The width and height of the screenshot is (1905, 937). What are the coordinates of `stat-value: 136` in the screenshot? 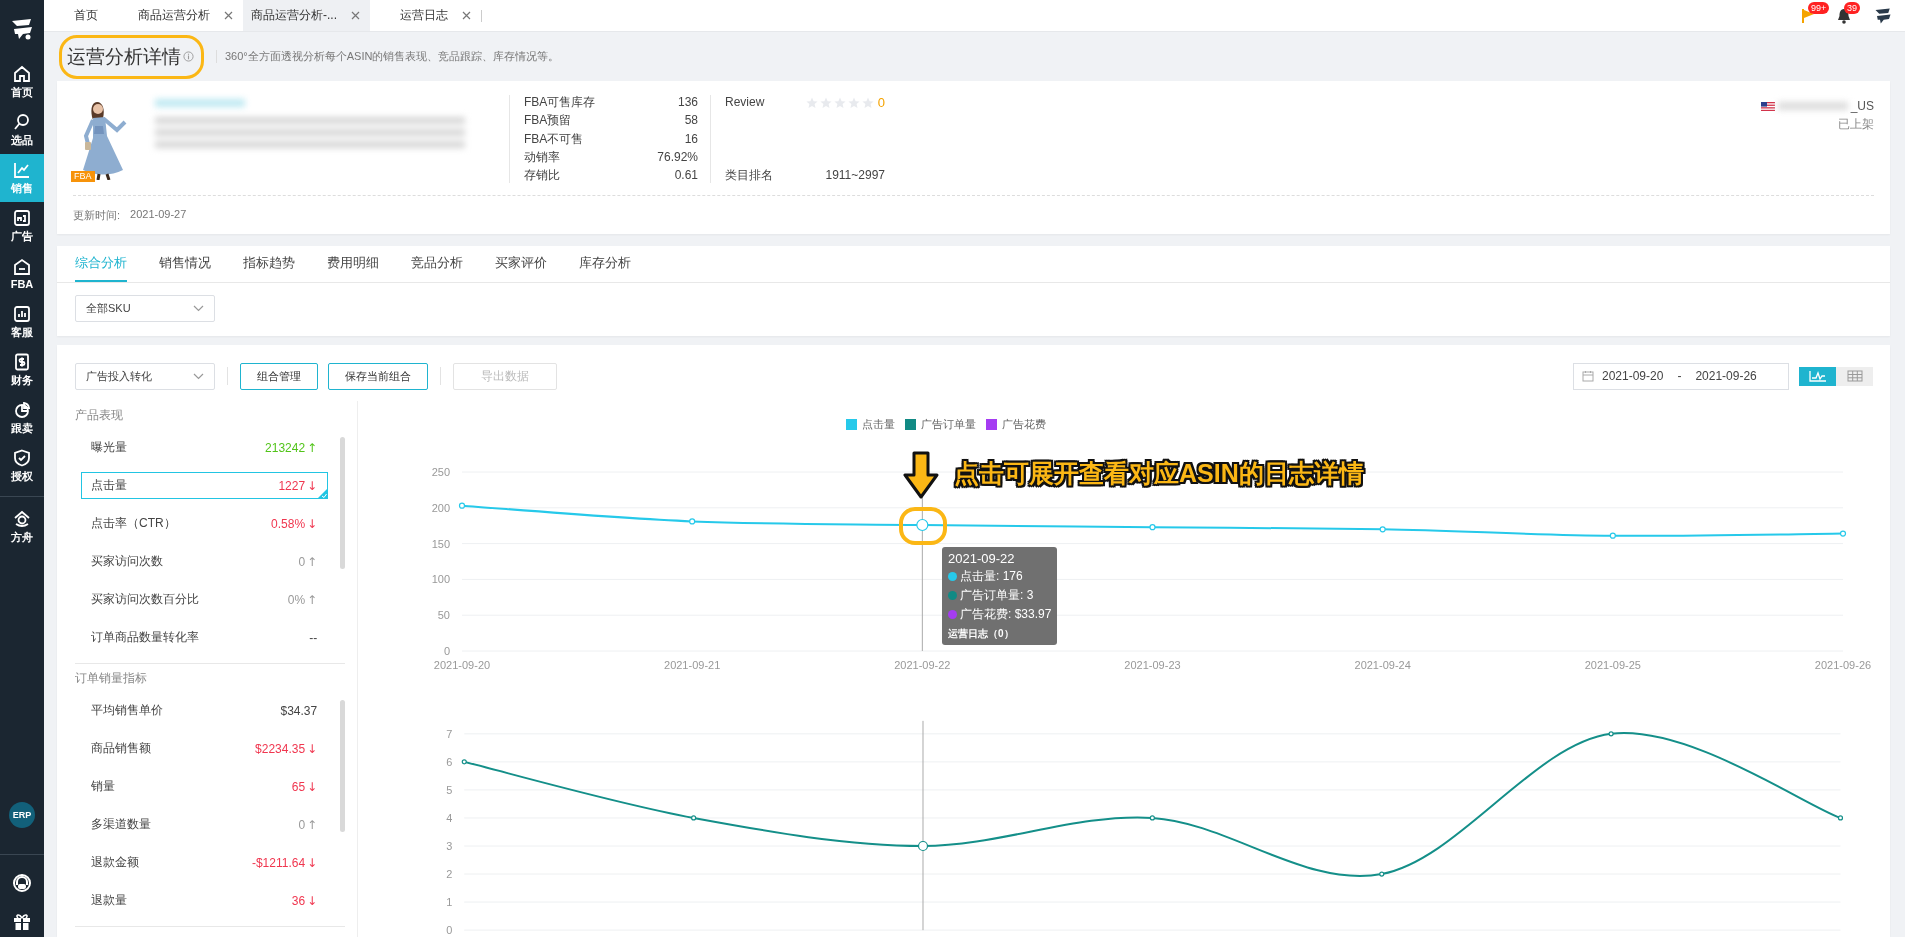 It's located at (687, 102).